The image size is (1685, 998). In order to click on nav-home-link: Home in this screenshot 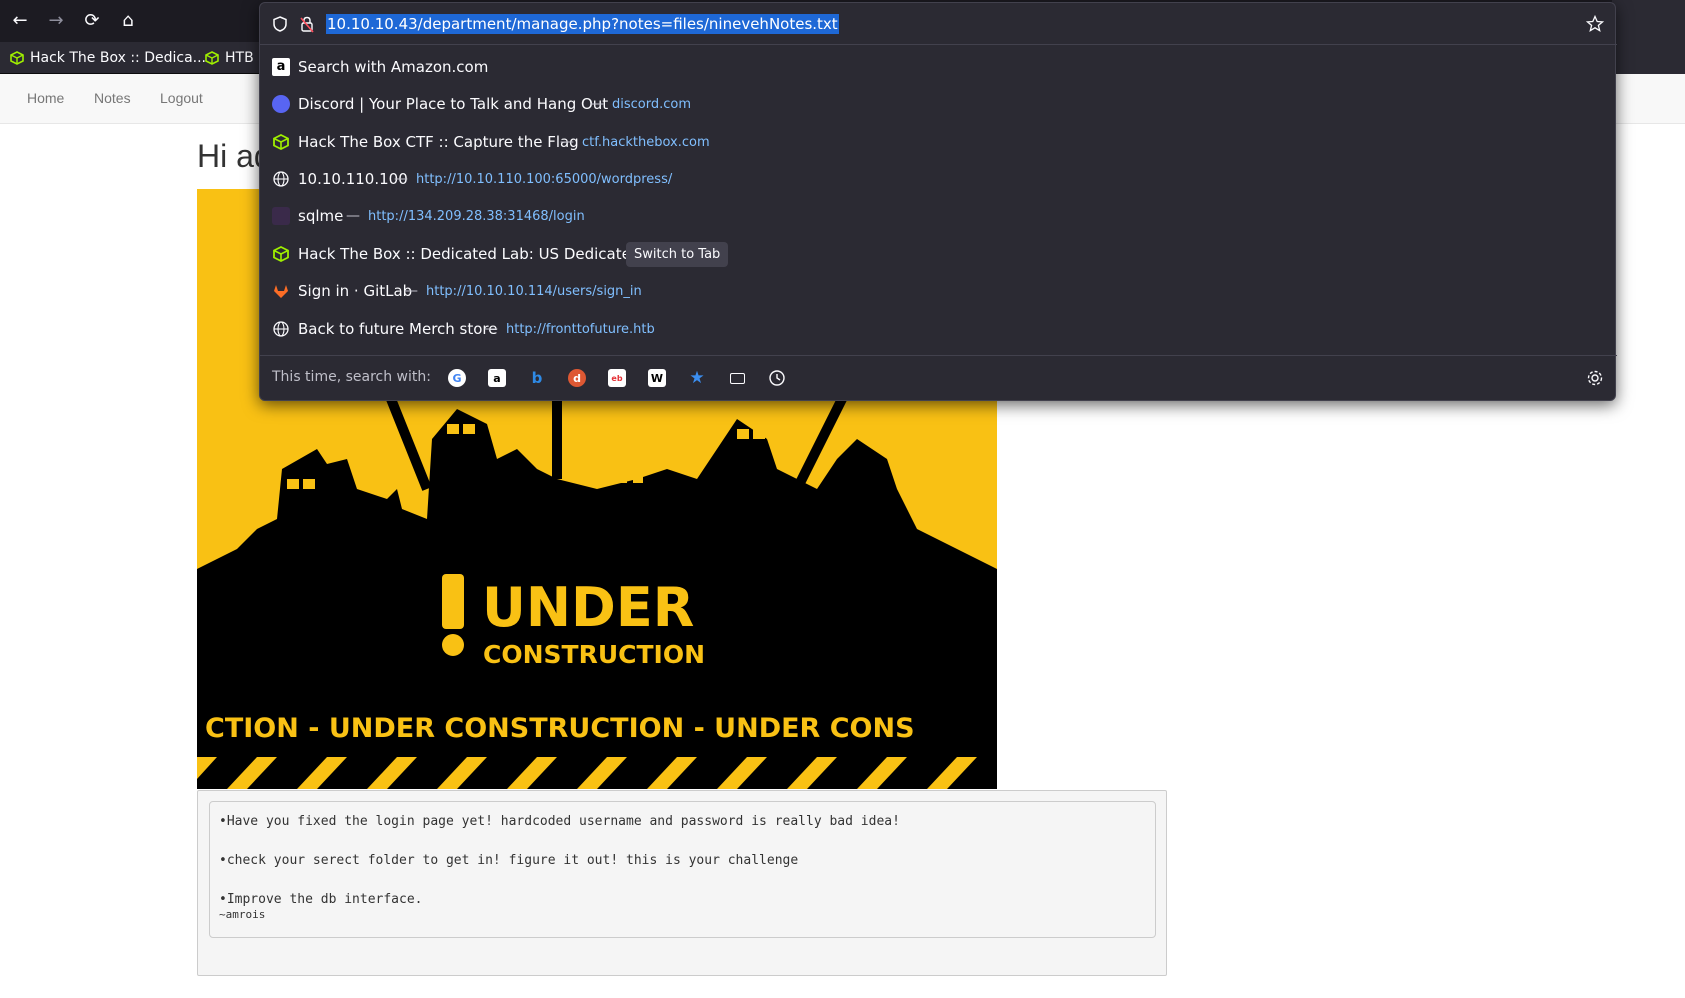, I will do `click(45, 98)`.